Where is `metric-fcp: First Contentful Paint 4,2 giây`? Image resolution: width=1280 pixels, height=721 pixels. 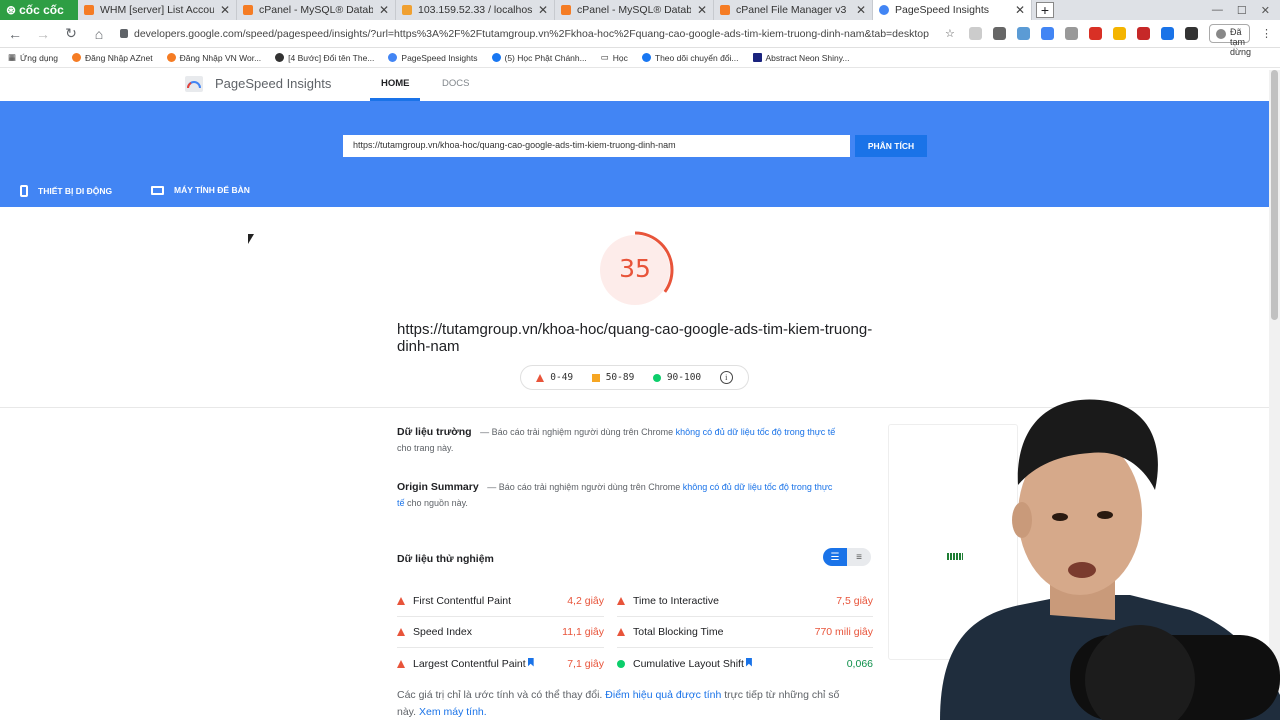
metric-fcp: First Contentful Paint 4,2 giây is located at coordinates (500, 601).